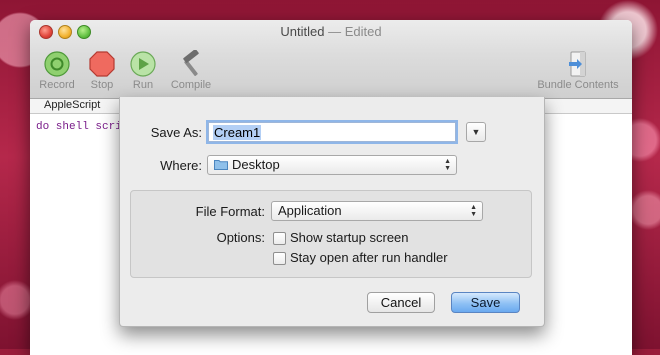 This screenshot has height=355, width=660. What do you see at coordinates (369, 257) in the screenshot?
I see `stay-open-label: Stay open after run handler` at bounding box center [369, 257].